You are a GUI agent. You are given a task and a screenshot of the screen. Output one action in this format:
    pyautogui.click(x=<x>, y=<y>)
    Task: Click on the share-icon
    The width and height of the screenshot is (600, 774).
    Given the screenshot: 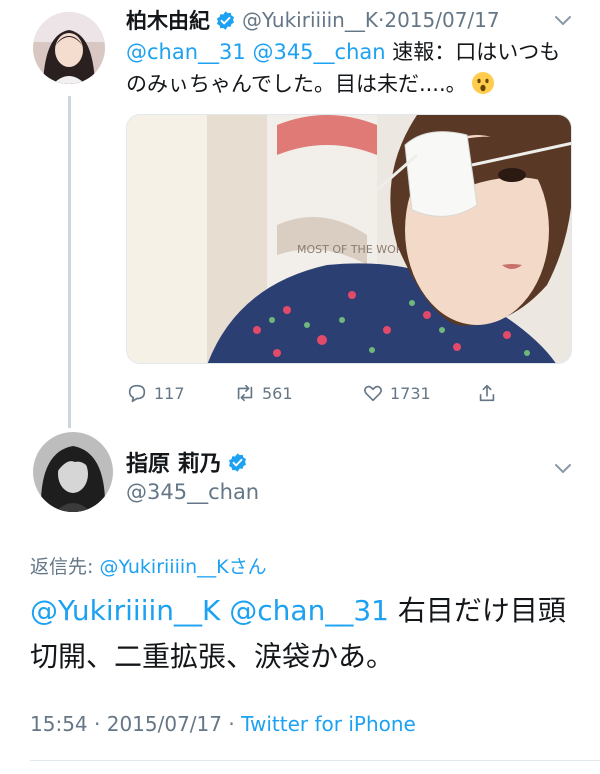 What is the action you would take?
    pyautogui.click(x=487, y=393)
    